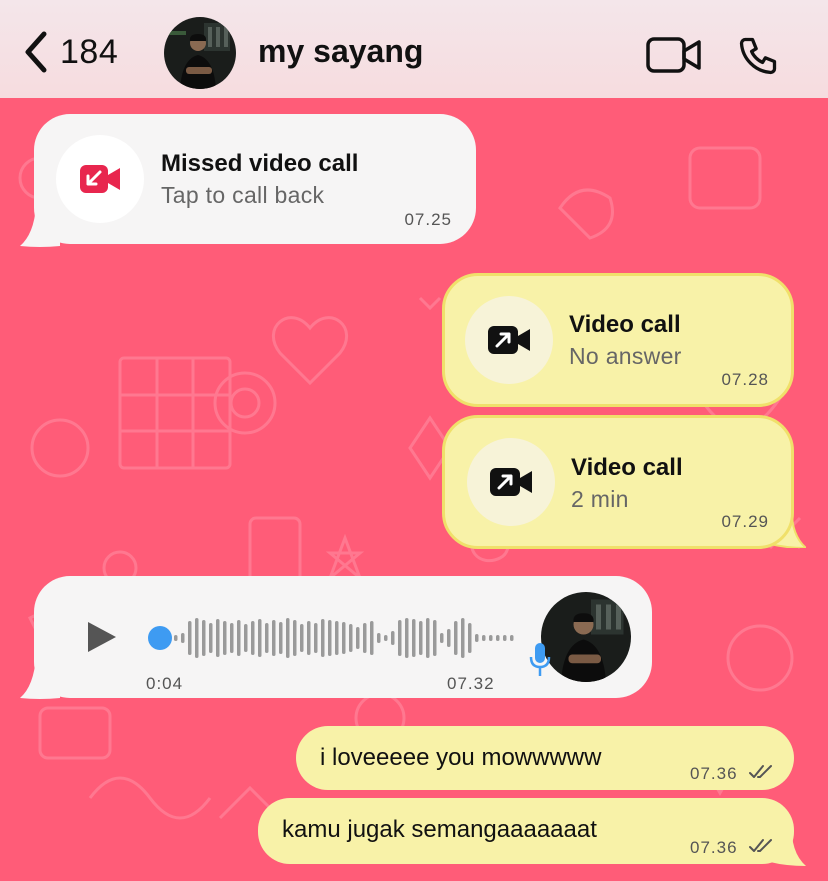  I want to click on missed-video-call-icon, so click(100, 179).